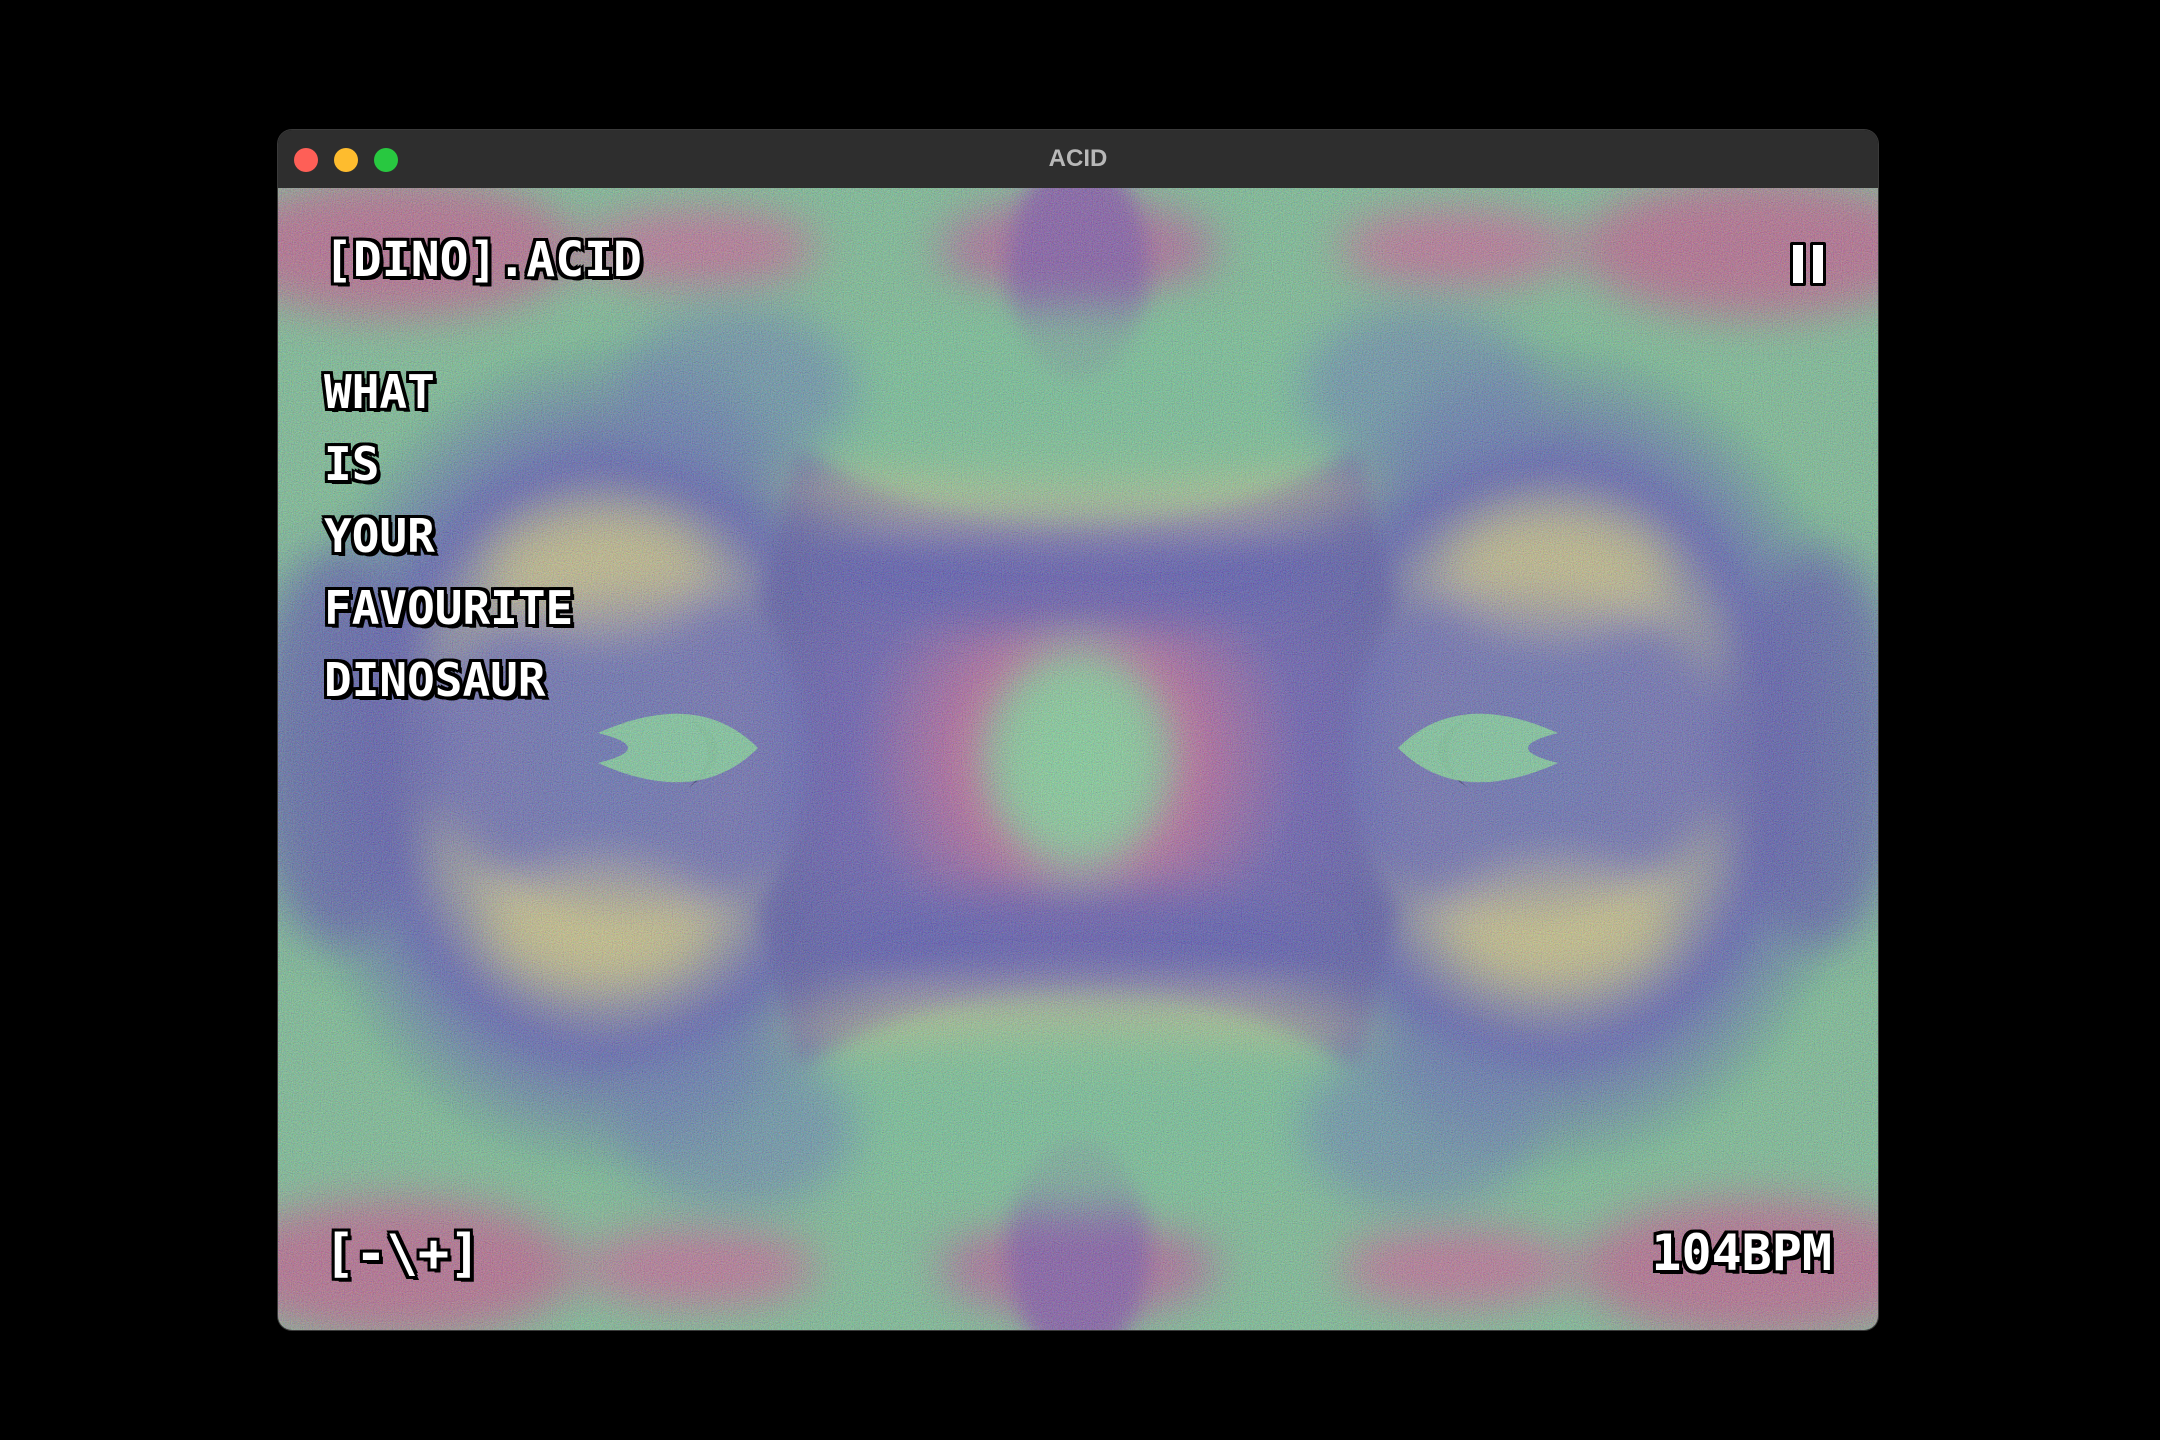 This screenshot has height=1440, width=2160. I want to click on speed-controls: [-\+], so click(402, 1254).